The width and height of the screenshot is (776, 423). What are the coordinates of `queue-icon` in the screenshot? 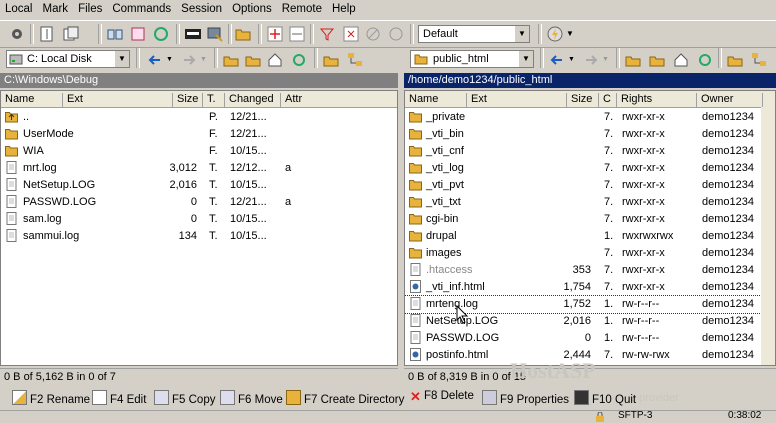 It's located at (71, 34).